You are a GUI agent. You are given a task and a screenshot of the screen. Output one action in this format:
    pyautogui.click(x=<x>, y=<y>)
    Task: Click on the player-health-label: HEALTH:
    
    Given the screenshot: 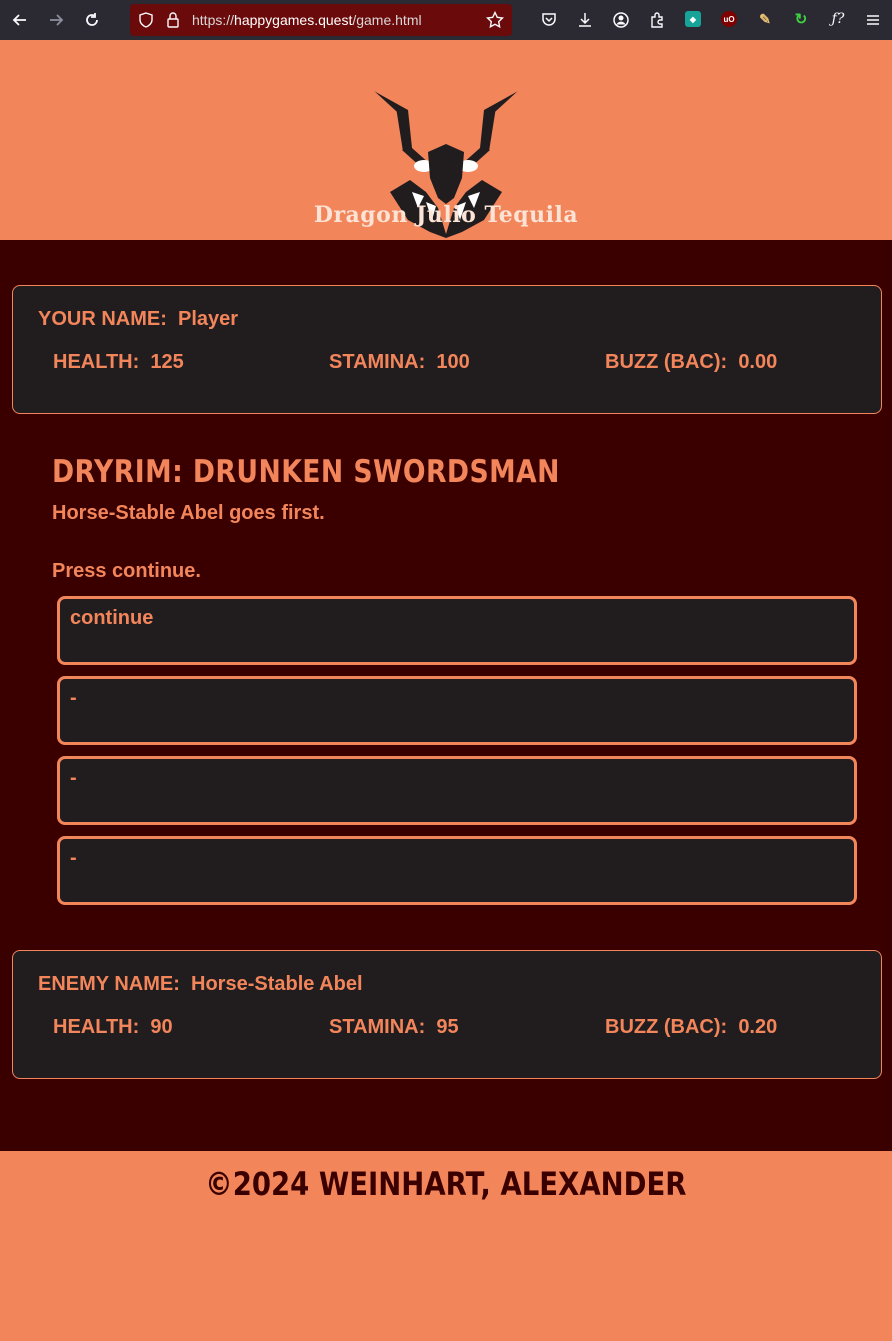 What is the action you would take?
    pyautogui.click(x=96, y=362)
    